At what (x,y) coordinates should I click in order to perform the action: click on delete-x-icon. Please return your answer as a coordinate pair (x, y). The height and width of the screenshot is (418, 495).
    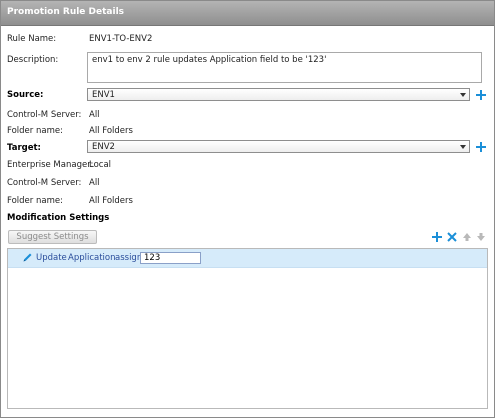
    Looking at the image, I should click on (452, 237).